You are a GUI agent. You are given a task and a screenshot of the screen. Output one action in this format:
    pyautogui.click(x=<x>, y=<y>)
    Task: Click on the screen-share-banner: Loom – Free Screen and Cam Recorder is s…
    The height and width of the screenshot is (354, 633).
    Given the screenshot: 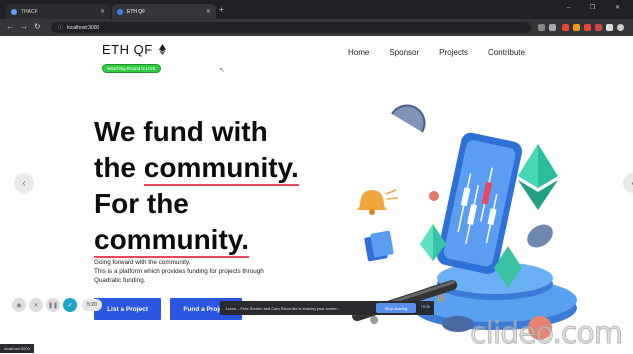 What is the action you would take?
    pyautogui.click(x=327, y=308)
    